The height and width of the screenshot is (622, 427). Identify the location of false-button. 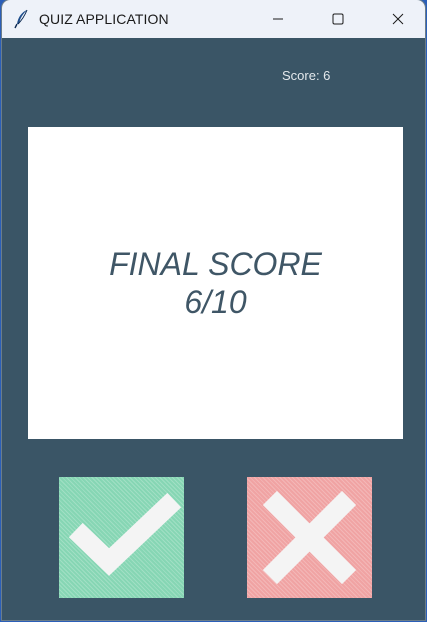
(309, 537).